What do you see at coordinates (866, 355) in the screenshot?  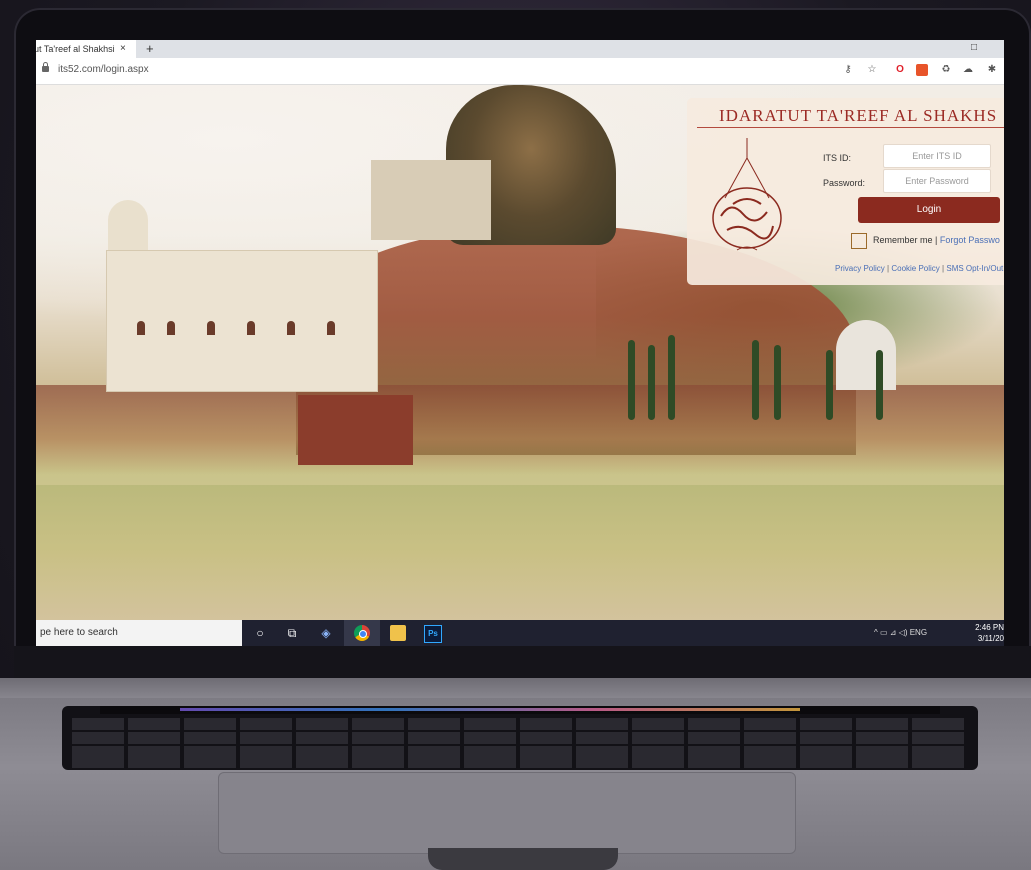 I see `white-dome` at bounding box center [866, 355].